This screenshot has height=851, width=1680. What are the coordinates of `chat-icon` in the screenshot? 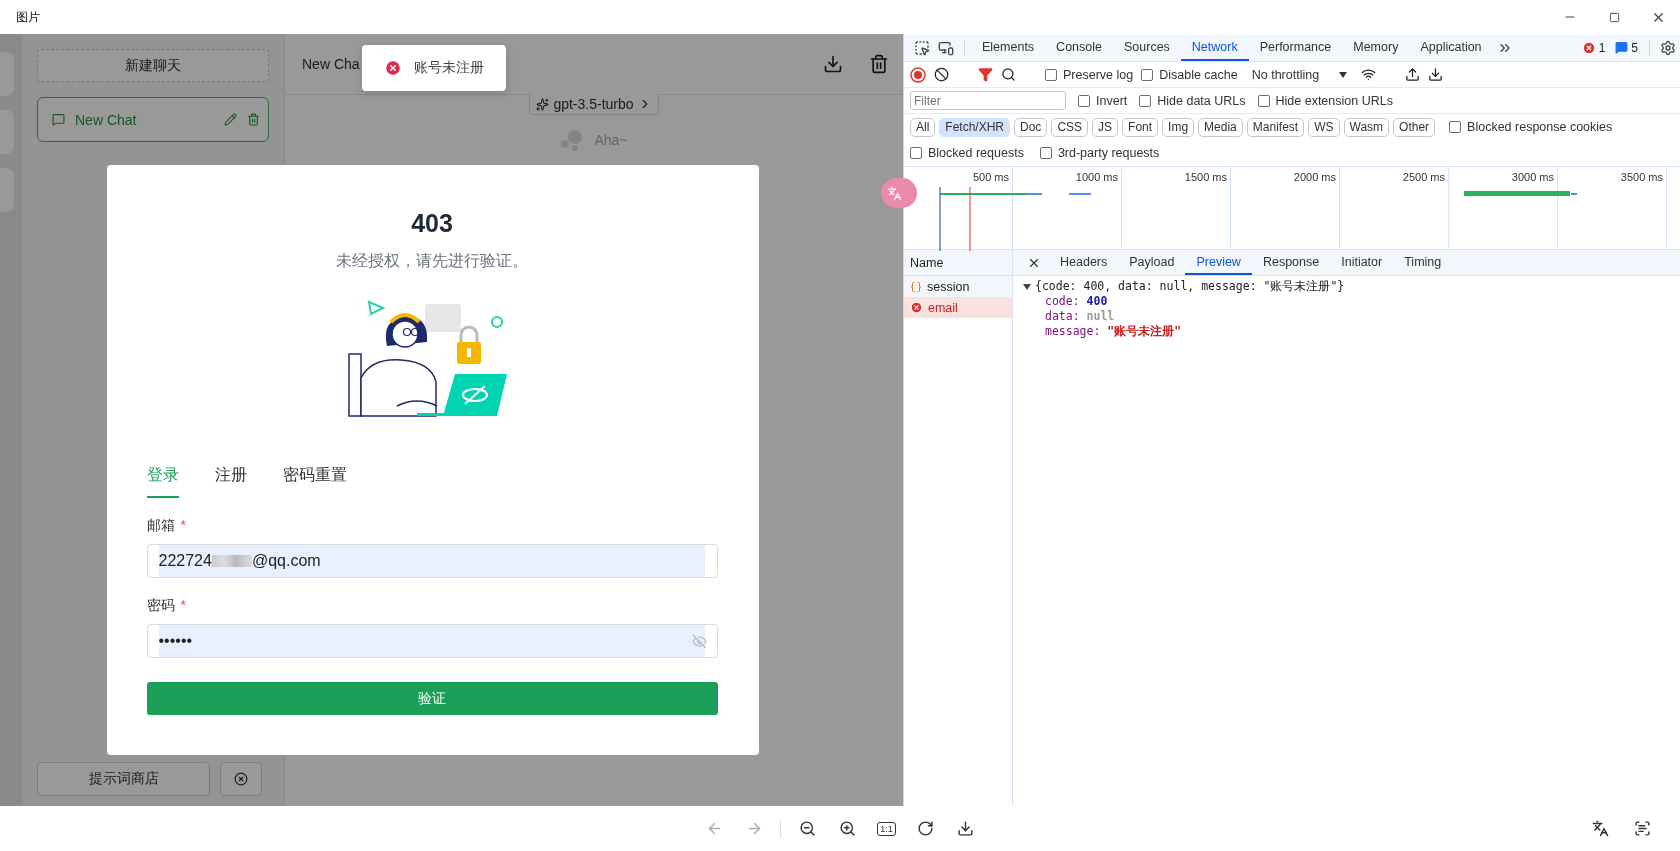 It's located at (58, 119).